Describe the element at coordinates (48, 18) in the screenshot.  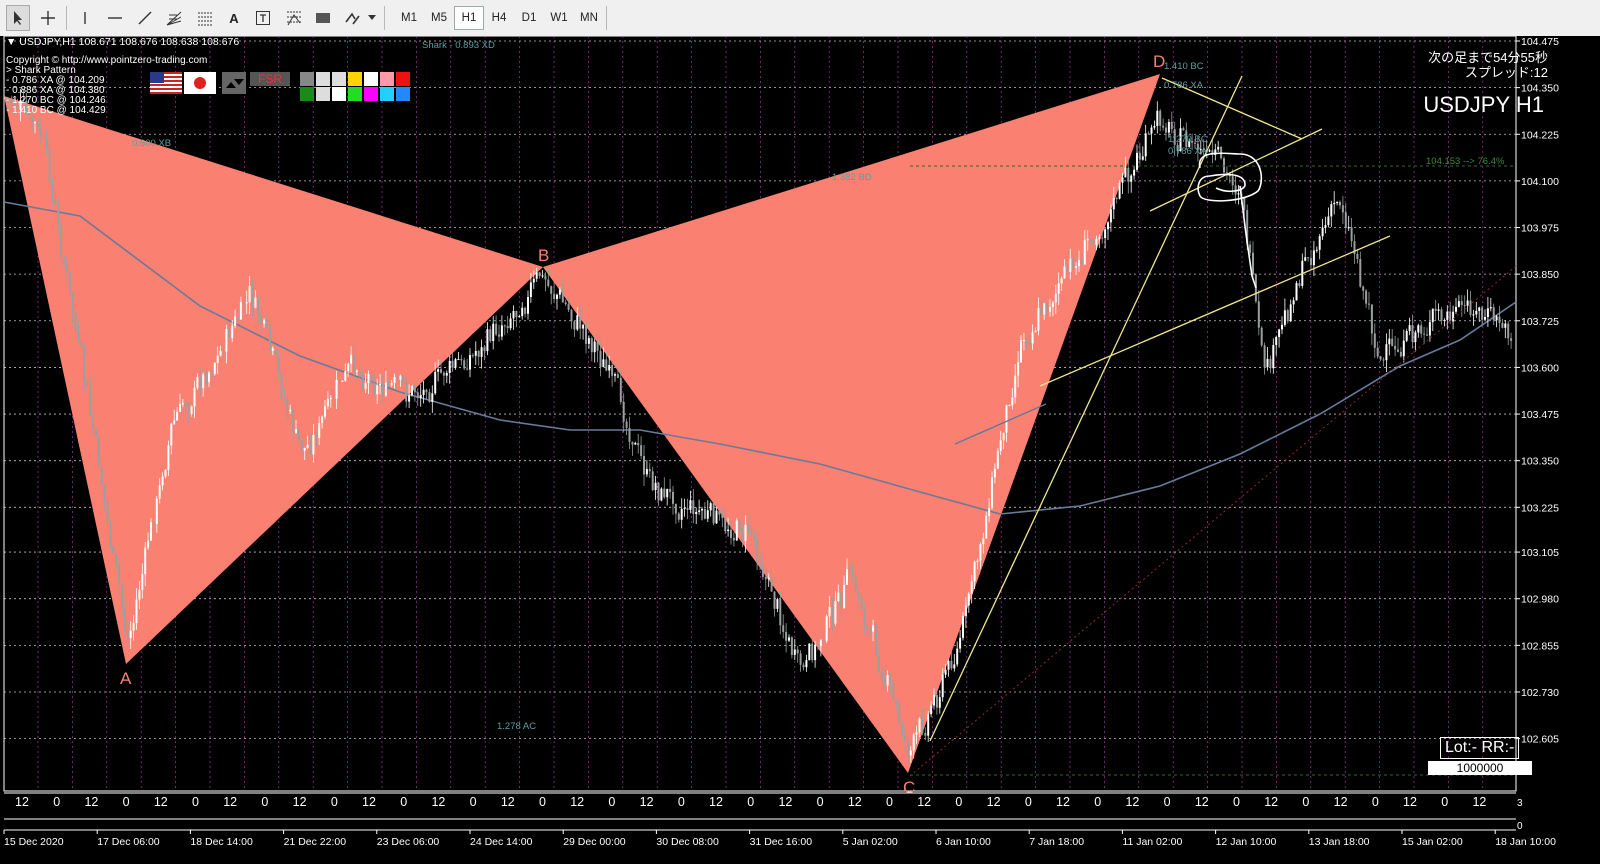
I see `crosshair-icon` at that location.